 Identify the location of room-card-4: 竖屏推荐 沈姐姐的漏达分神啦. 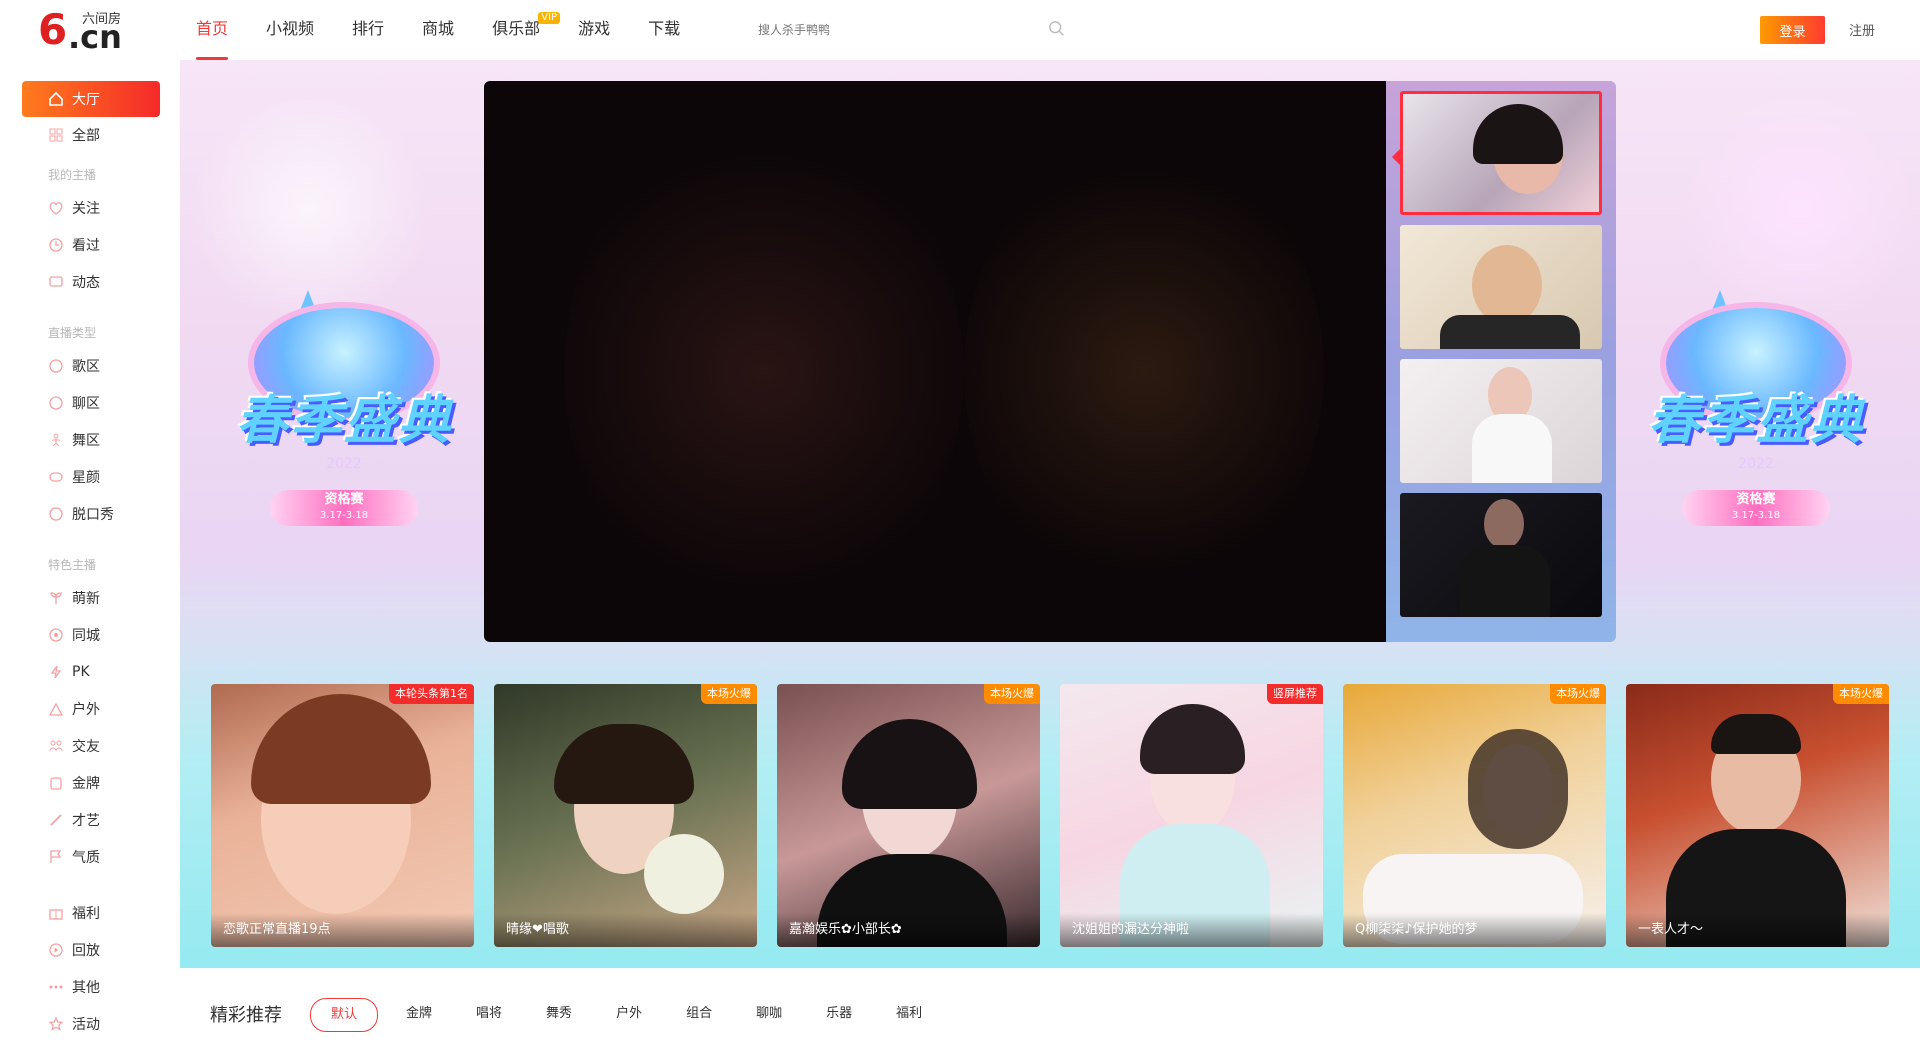
(1191, 815).